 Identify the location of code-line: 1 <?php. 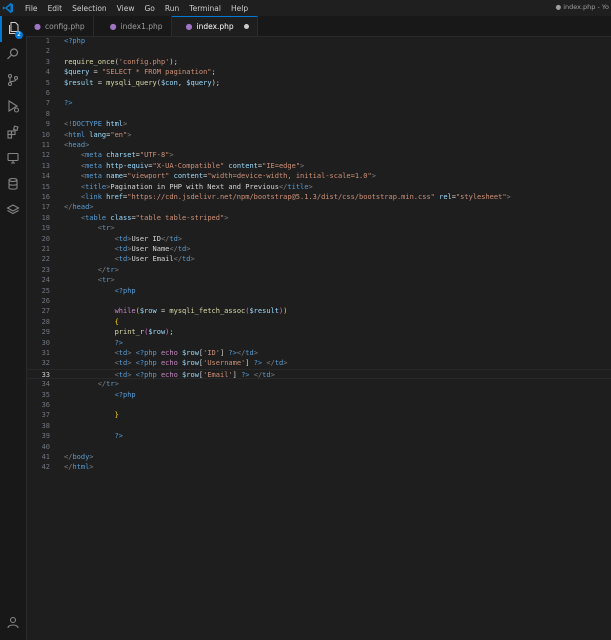
(318, 41).